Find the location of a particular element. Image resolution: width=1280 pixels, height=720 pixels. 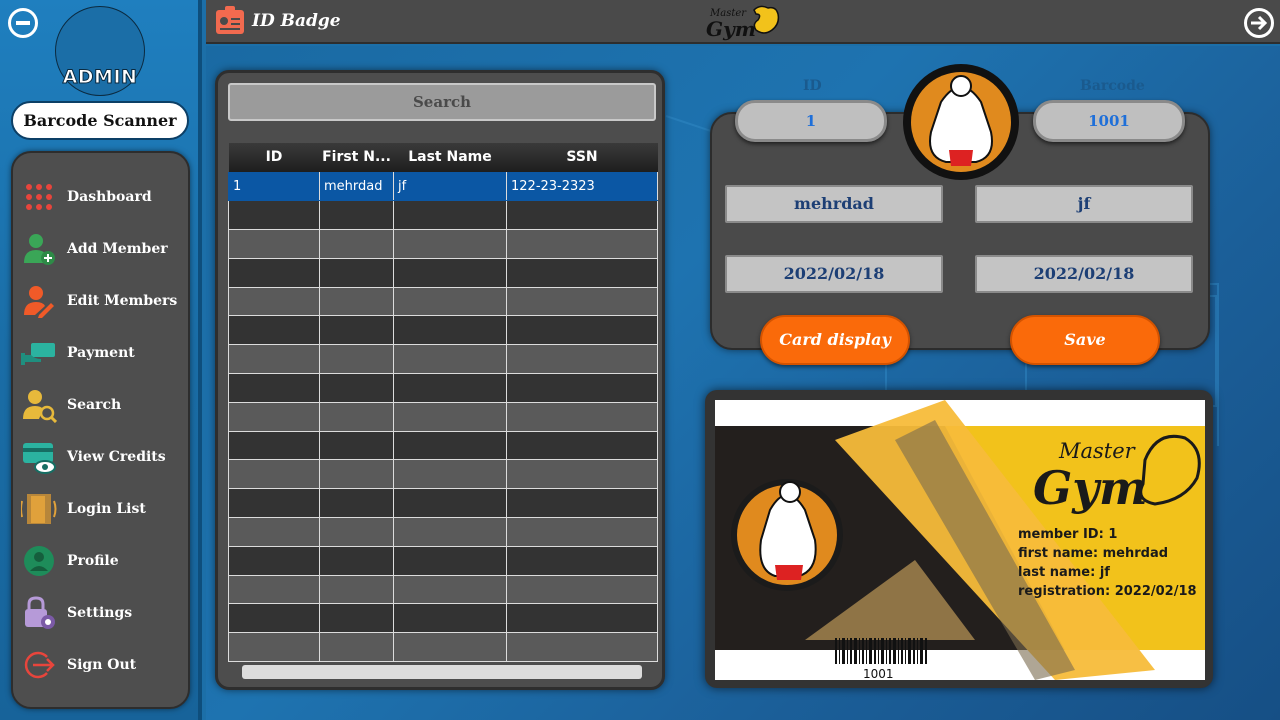

card-display-button: Card display is located at coordinates (835, 340).